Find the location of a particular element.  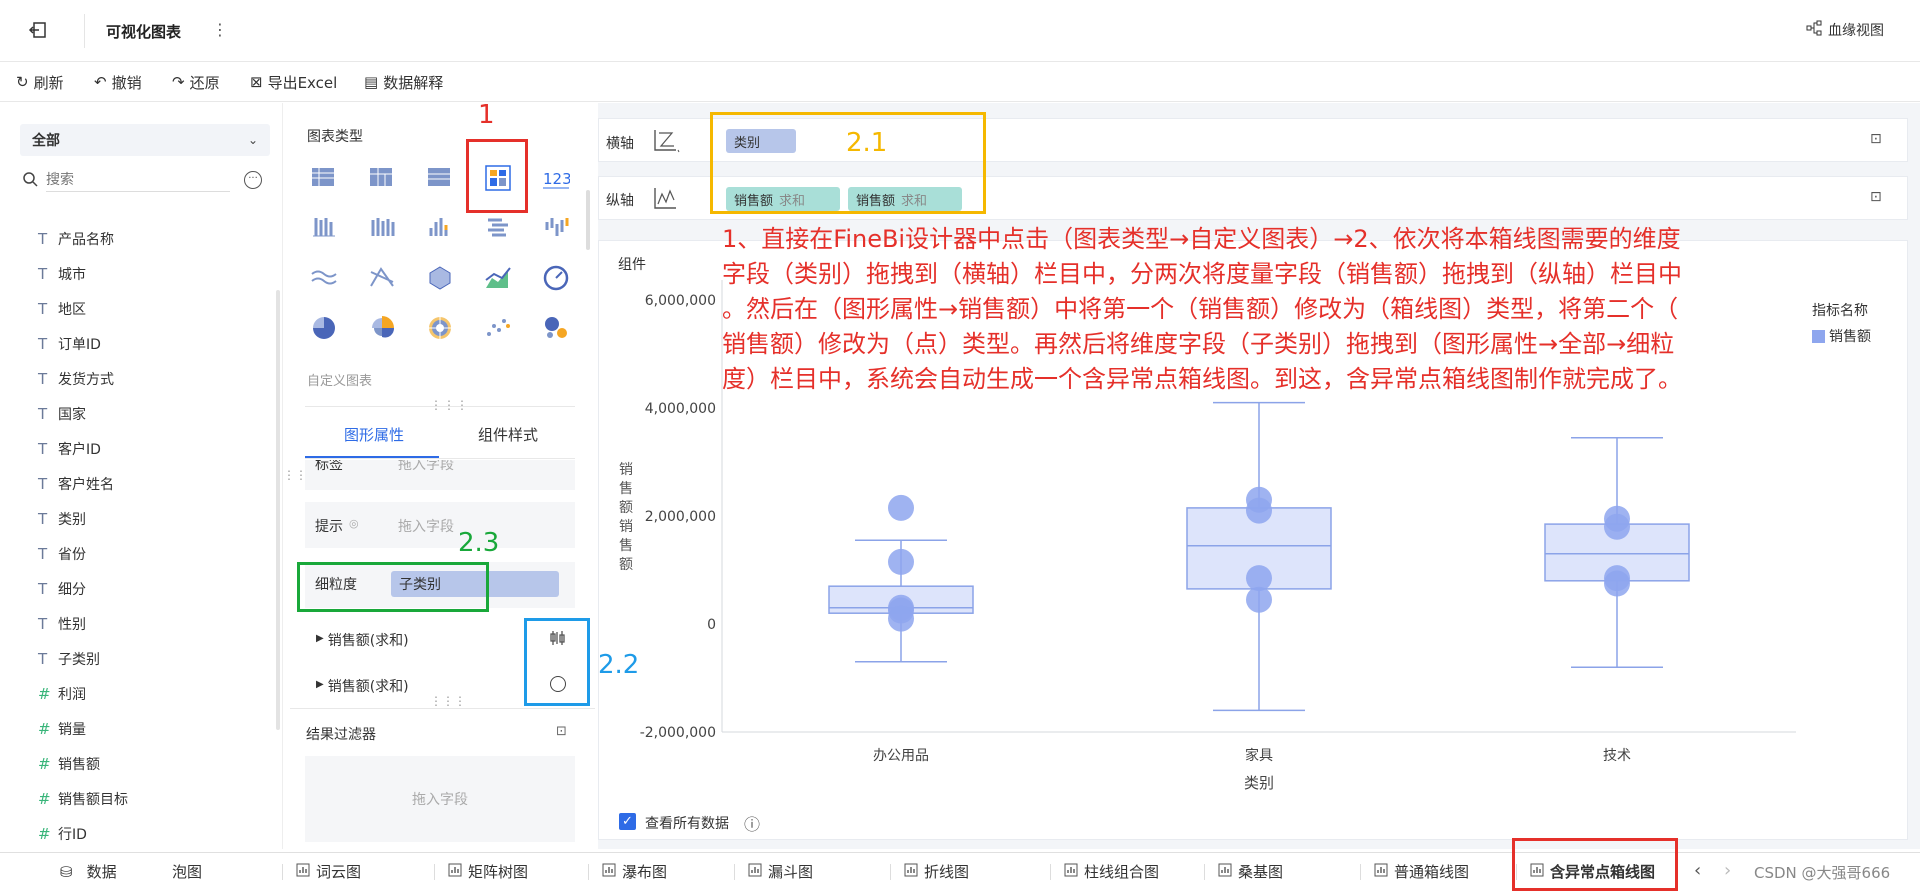

back-icon is located at coordinates (38, 30).